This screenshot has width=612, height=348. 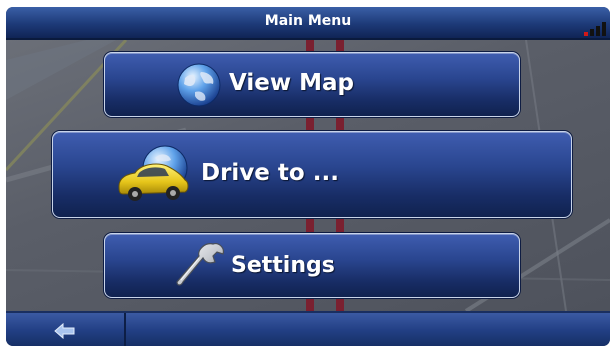 What do you see at coordinates (199, 85) in the screenshot?
I see `globe-icon` at bounding box center [199, 85].